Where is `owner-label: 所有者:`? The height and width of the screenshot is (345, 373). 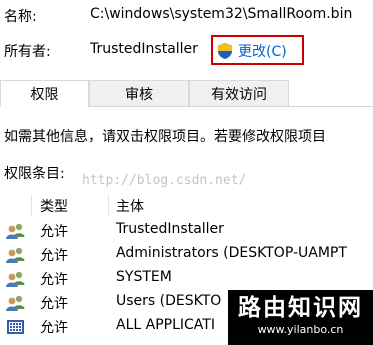 owner-label: 所有者: is located at coordinates (27, 52).